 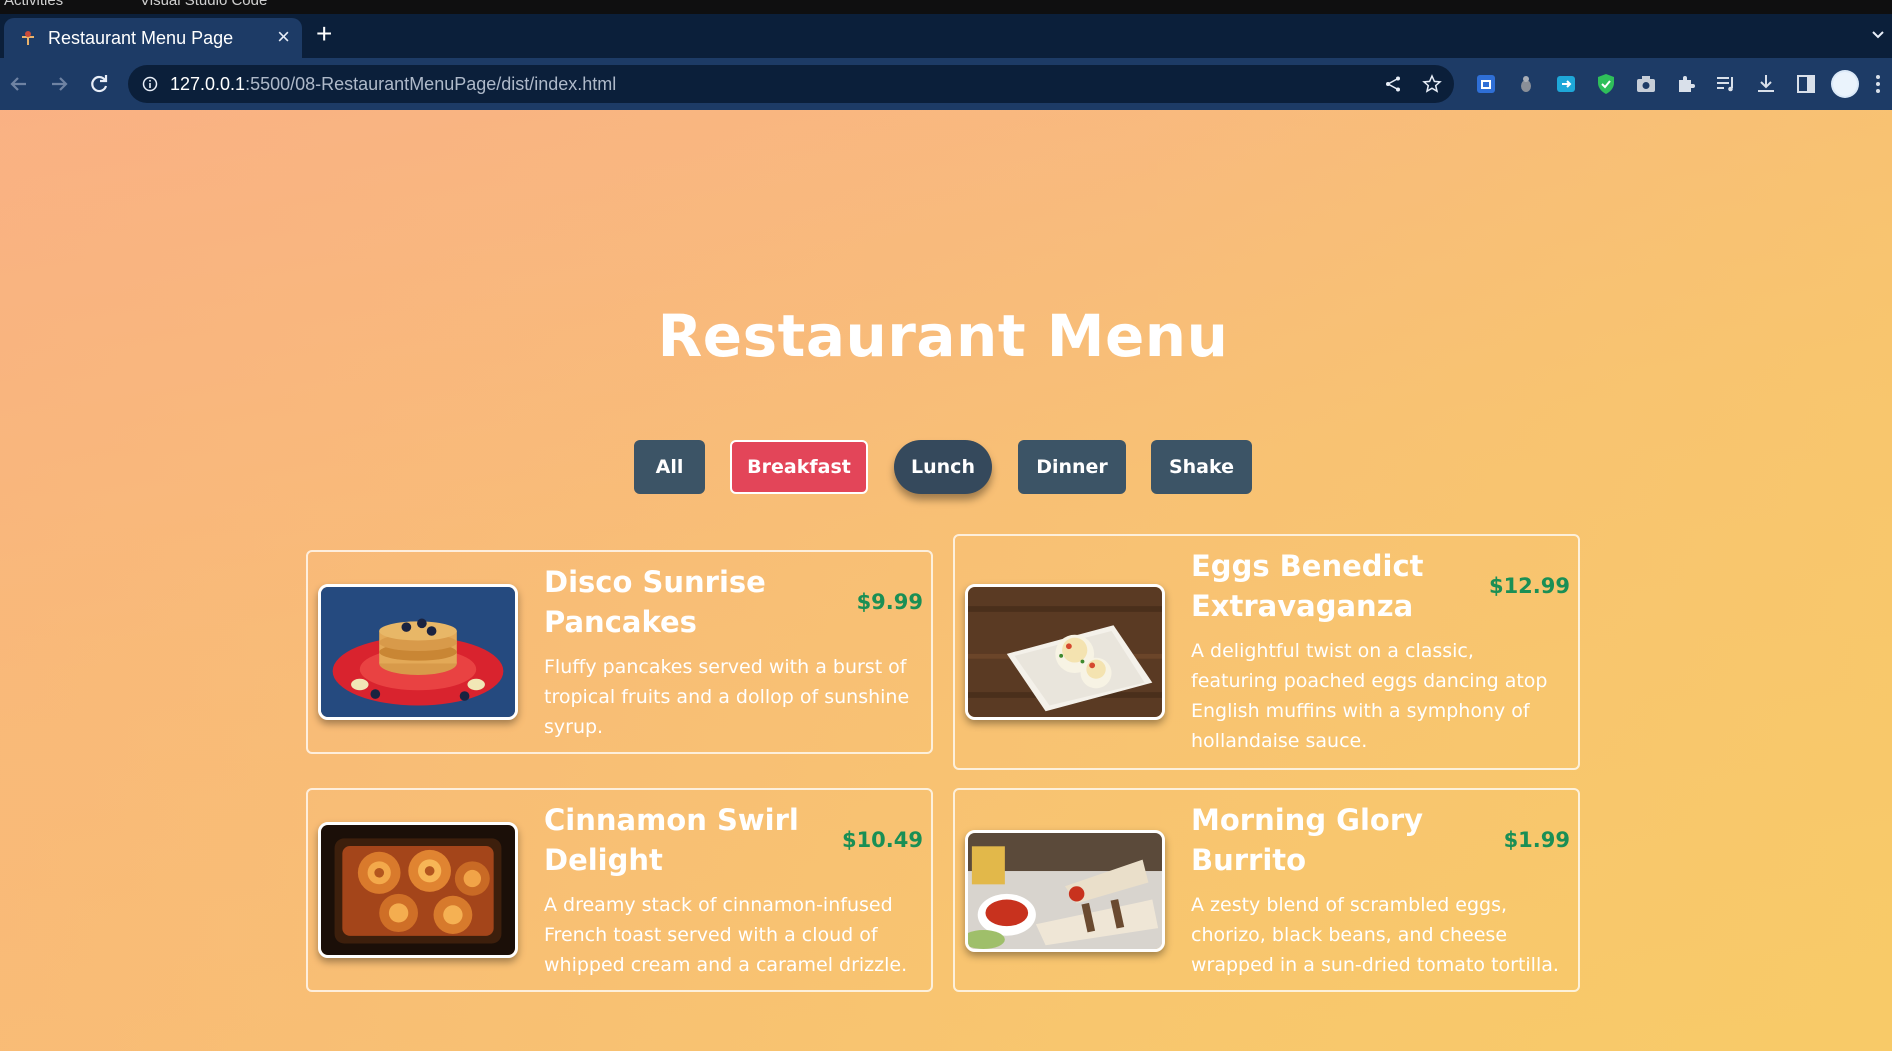 I want to click on puzzle-icon, so click(x=1686, y=84).